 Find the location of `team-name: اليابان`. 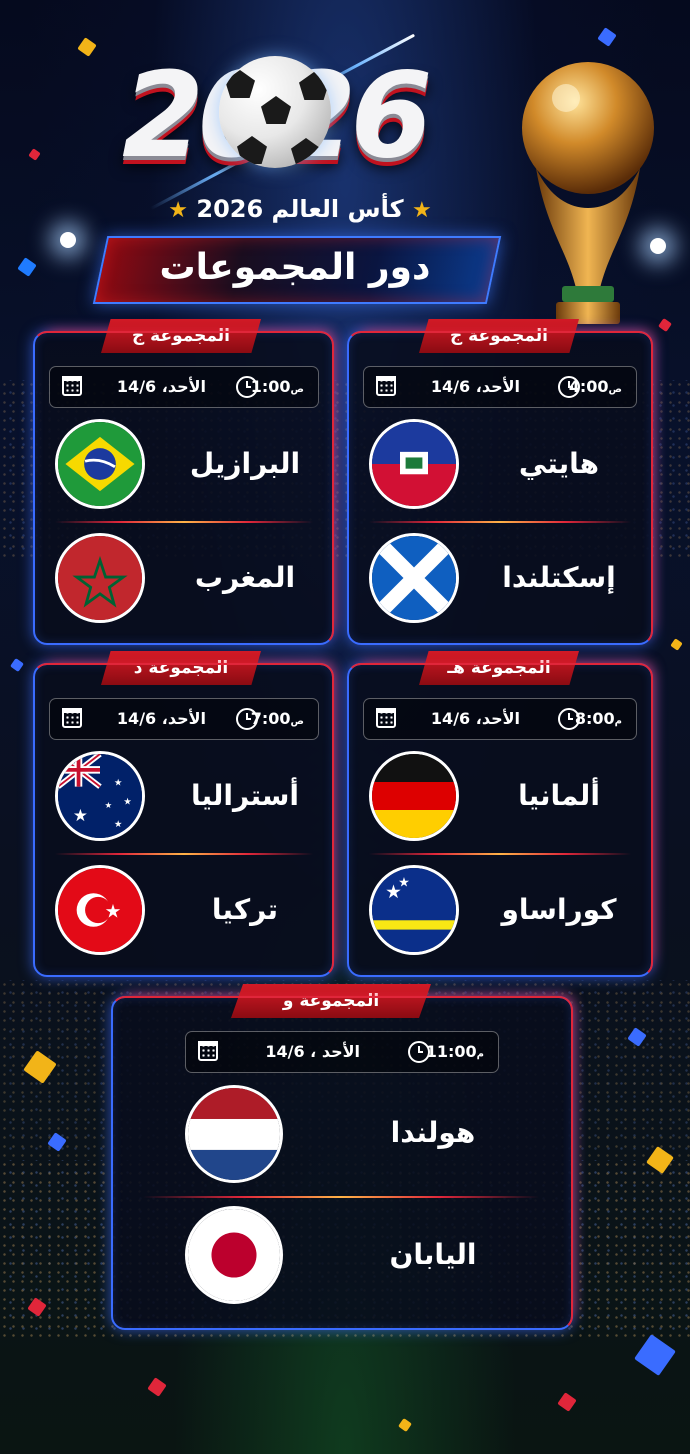

team-name: اليابان is located at coordinates (433, 1254).